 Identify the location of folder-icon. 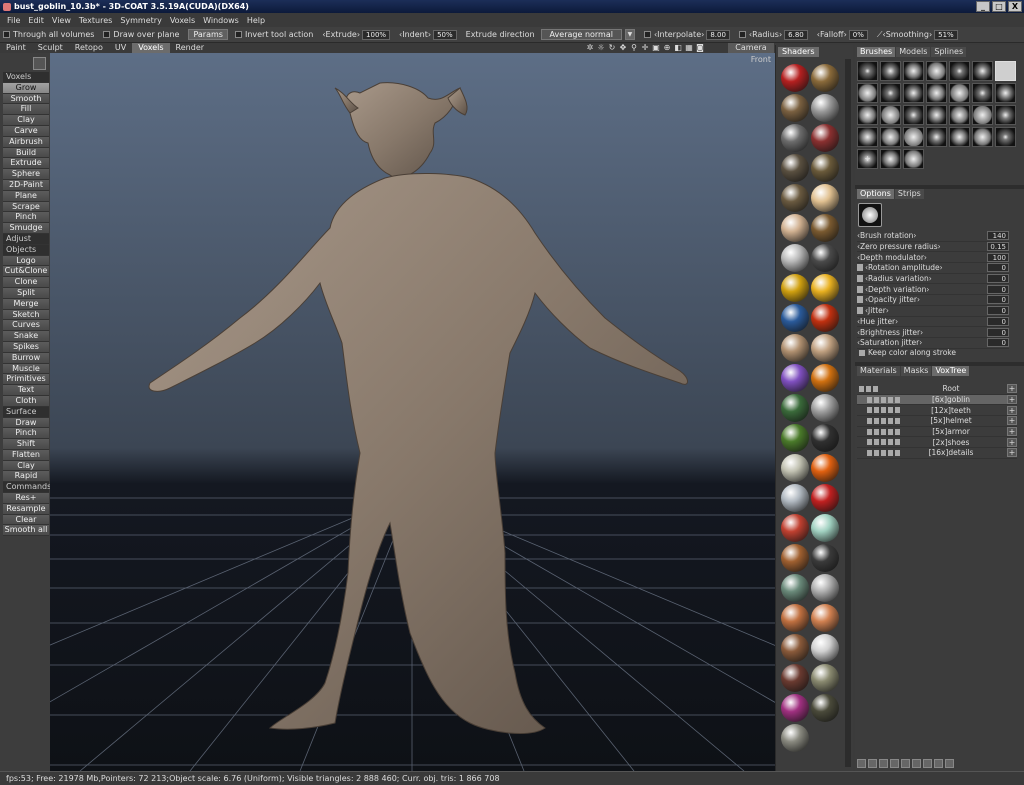
(927, 763).